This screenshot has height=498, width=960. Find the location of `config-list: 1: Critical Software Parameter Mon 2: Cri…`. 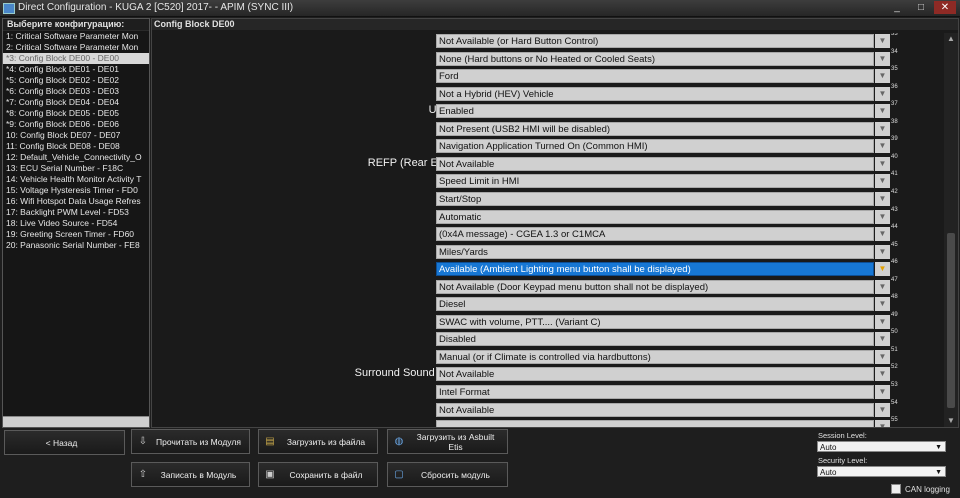

config-list: 1: Critical Software Parameter Mon 2: Cri… is located at coordinates (76, 225).